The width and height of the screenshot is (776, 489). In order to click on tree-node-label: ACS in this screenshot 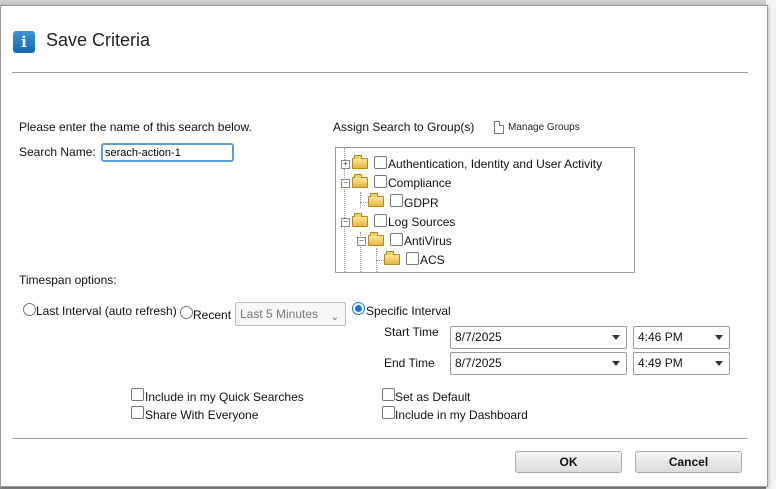, I will do `click(432, 260)`.